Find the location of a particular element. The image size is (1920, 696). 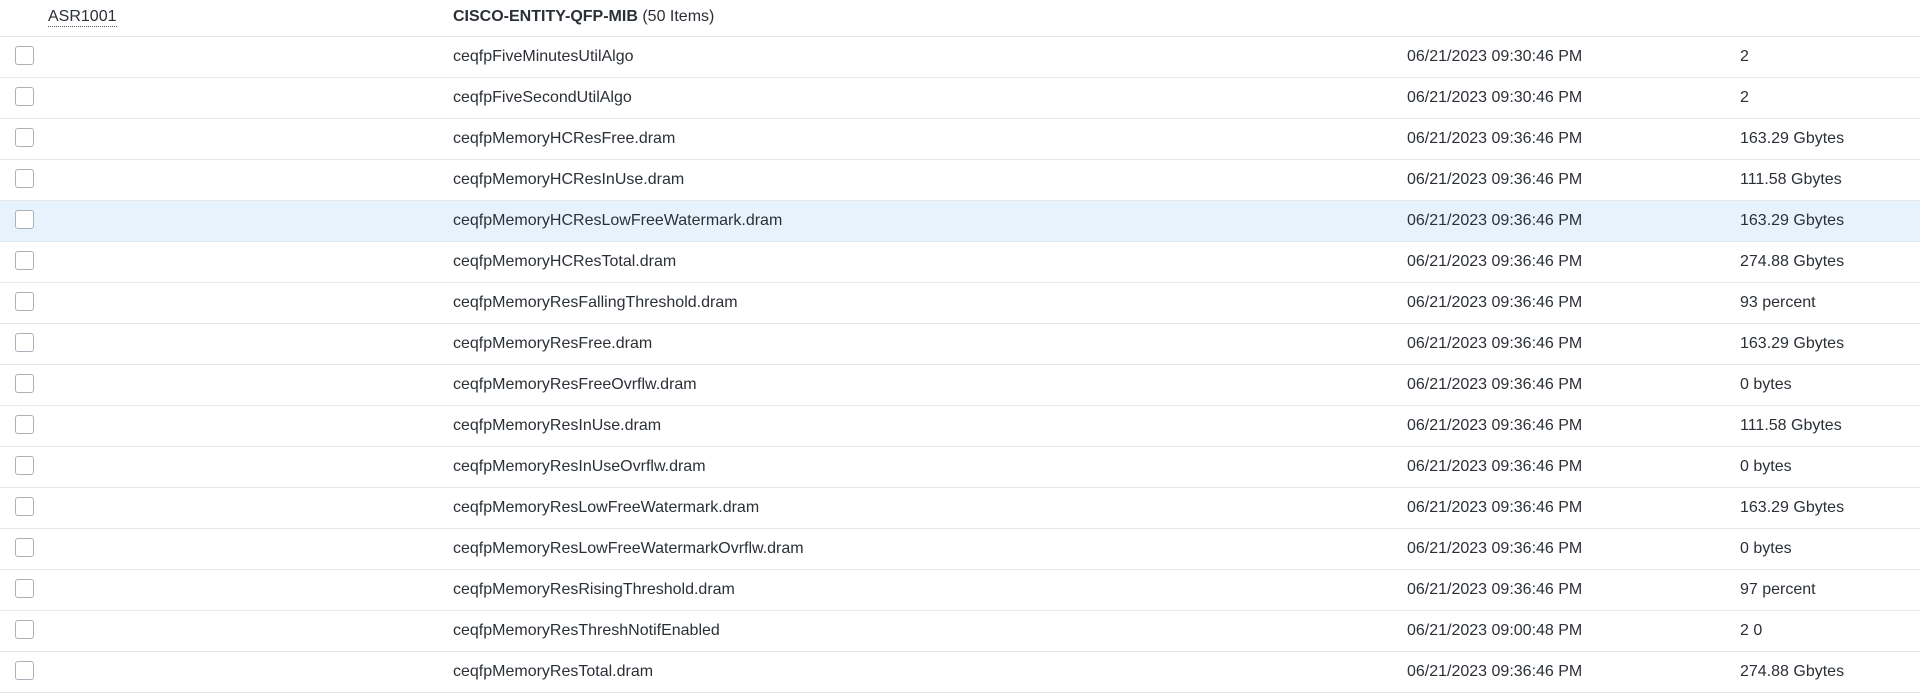

mib-group-name: CISCO-ENTITY-QFP-MIB is located at coordinates (545, 16).